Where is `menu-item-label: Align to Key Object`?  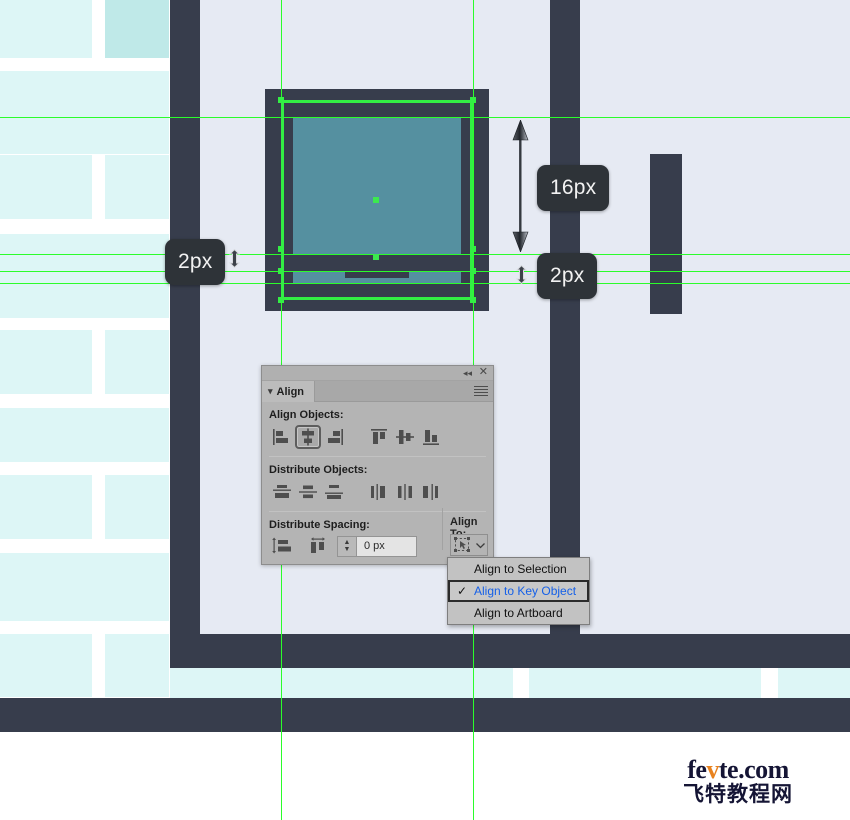
menu-item-label: Align to Key Object is located at coordinates (525, 591).